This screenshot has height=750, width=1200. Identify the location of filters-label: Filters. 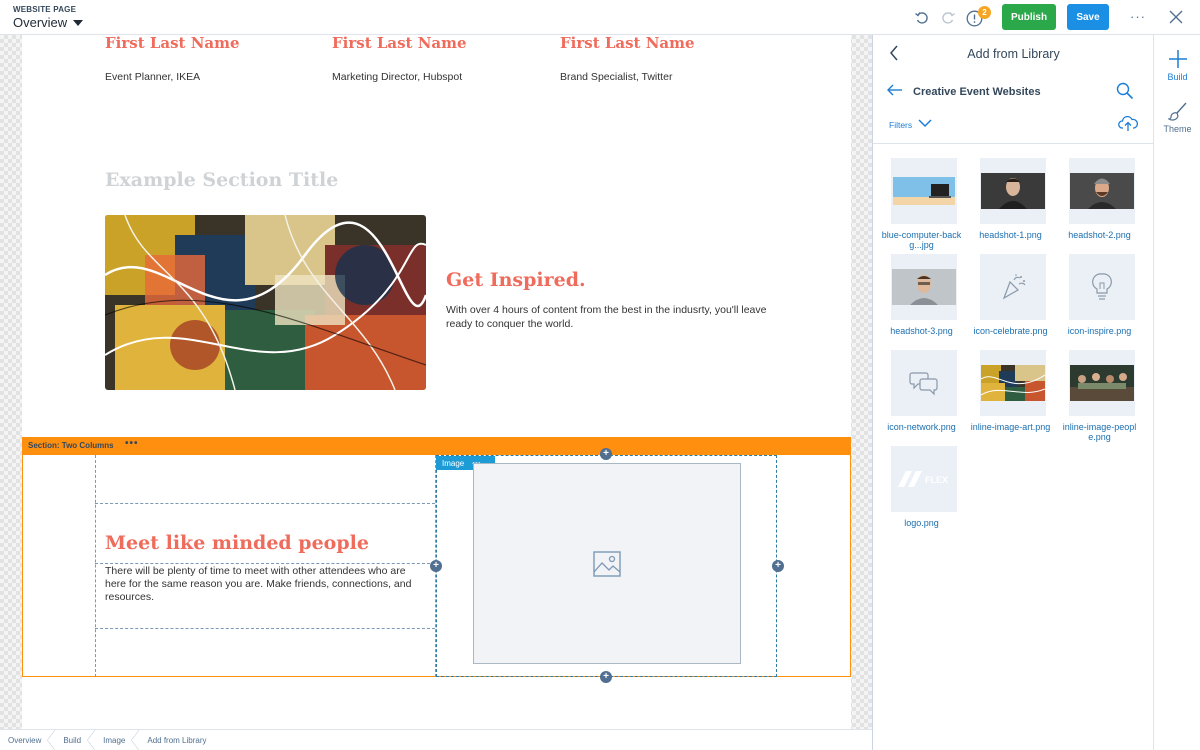
(901, 124).